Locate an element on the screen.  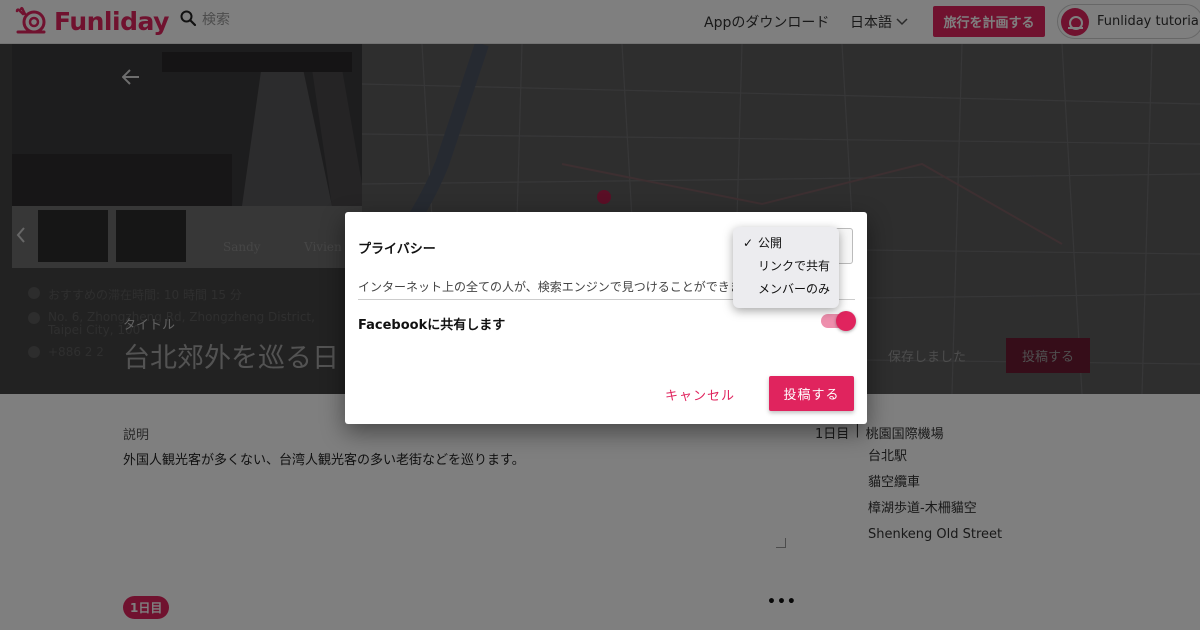
privacy-dropdown-menu: ✓ 公開 リンクで共有 メンバーのみ is located at coordinates (786, 267).